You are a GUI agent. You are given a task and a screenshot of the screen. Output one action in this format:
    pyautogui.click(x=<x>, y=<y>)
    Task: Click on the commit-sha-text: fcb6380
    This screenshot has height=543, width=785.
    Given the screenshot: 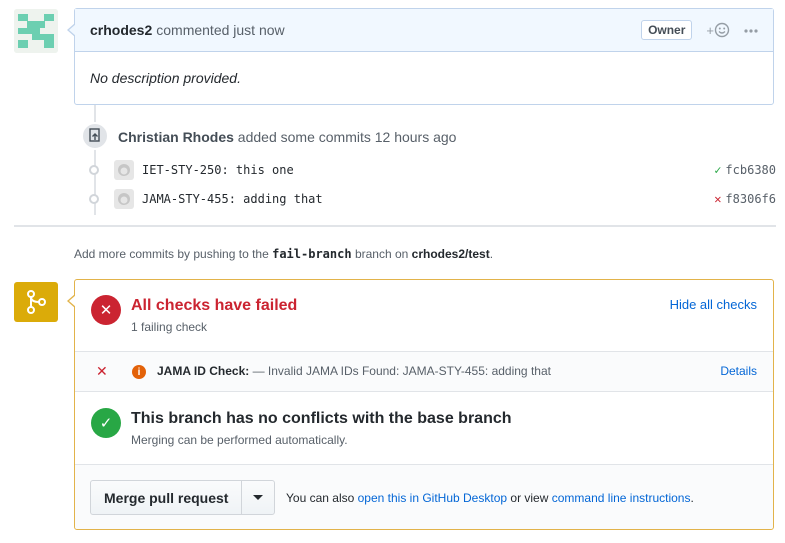 What is the action you would take?
    pyautogui.click(x=750, y=170)
    